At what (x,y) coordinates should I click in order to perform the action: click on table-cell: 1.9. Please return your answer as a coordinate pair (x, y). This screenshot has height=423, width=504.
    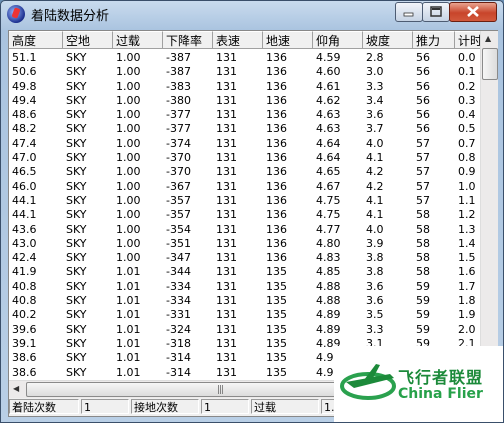
    Looking at the image, I should click on (467, 315).